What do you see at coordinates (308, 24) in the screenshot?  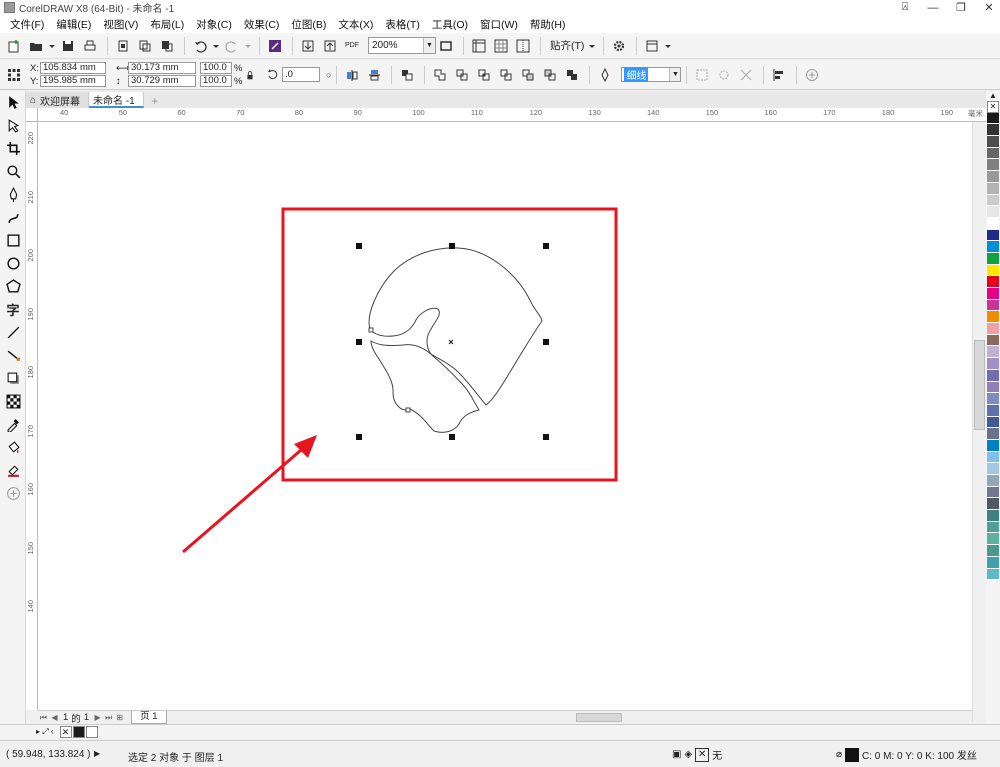 I see `menu-bitmaps: 位图(B)` at bounding box center [308, 24].